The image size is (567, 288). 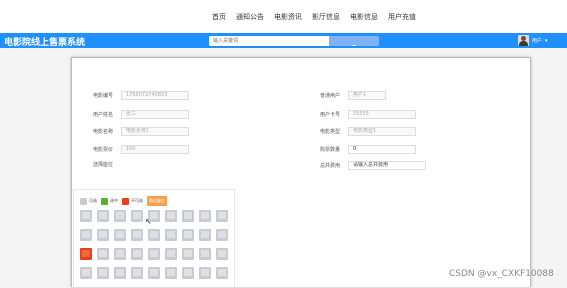 What do you see at coordinates (382, 114) in the screenshot?
I see `user-card-field: 55555` at bounding box center [382, 114].